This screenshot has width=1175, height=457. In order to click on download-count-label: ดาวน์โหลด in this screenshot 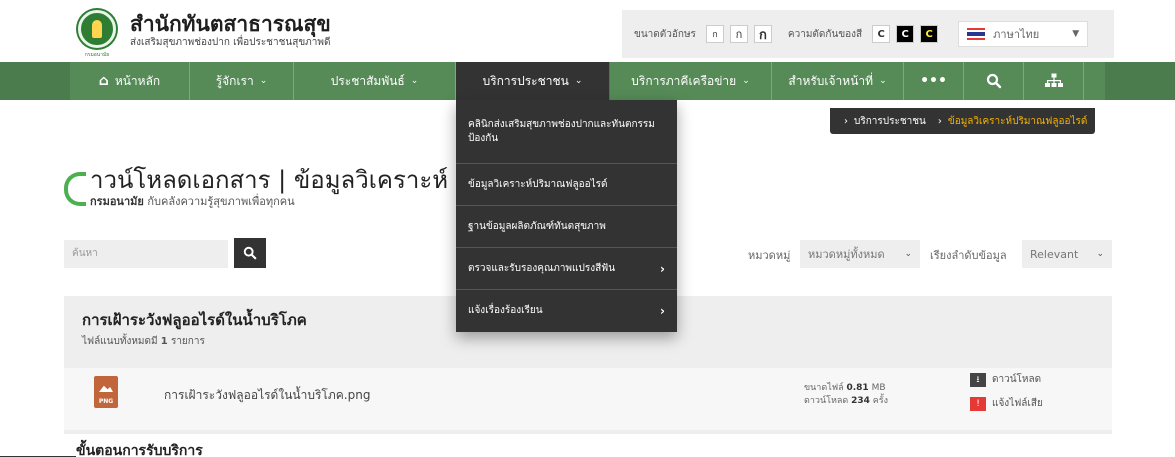, I will do `click(828, 401)`.